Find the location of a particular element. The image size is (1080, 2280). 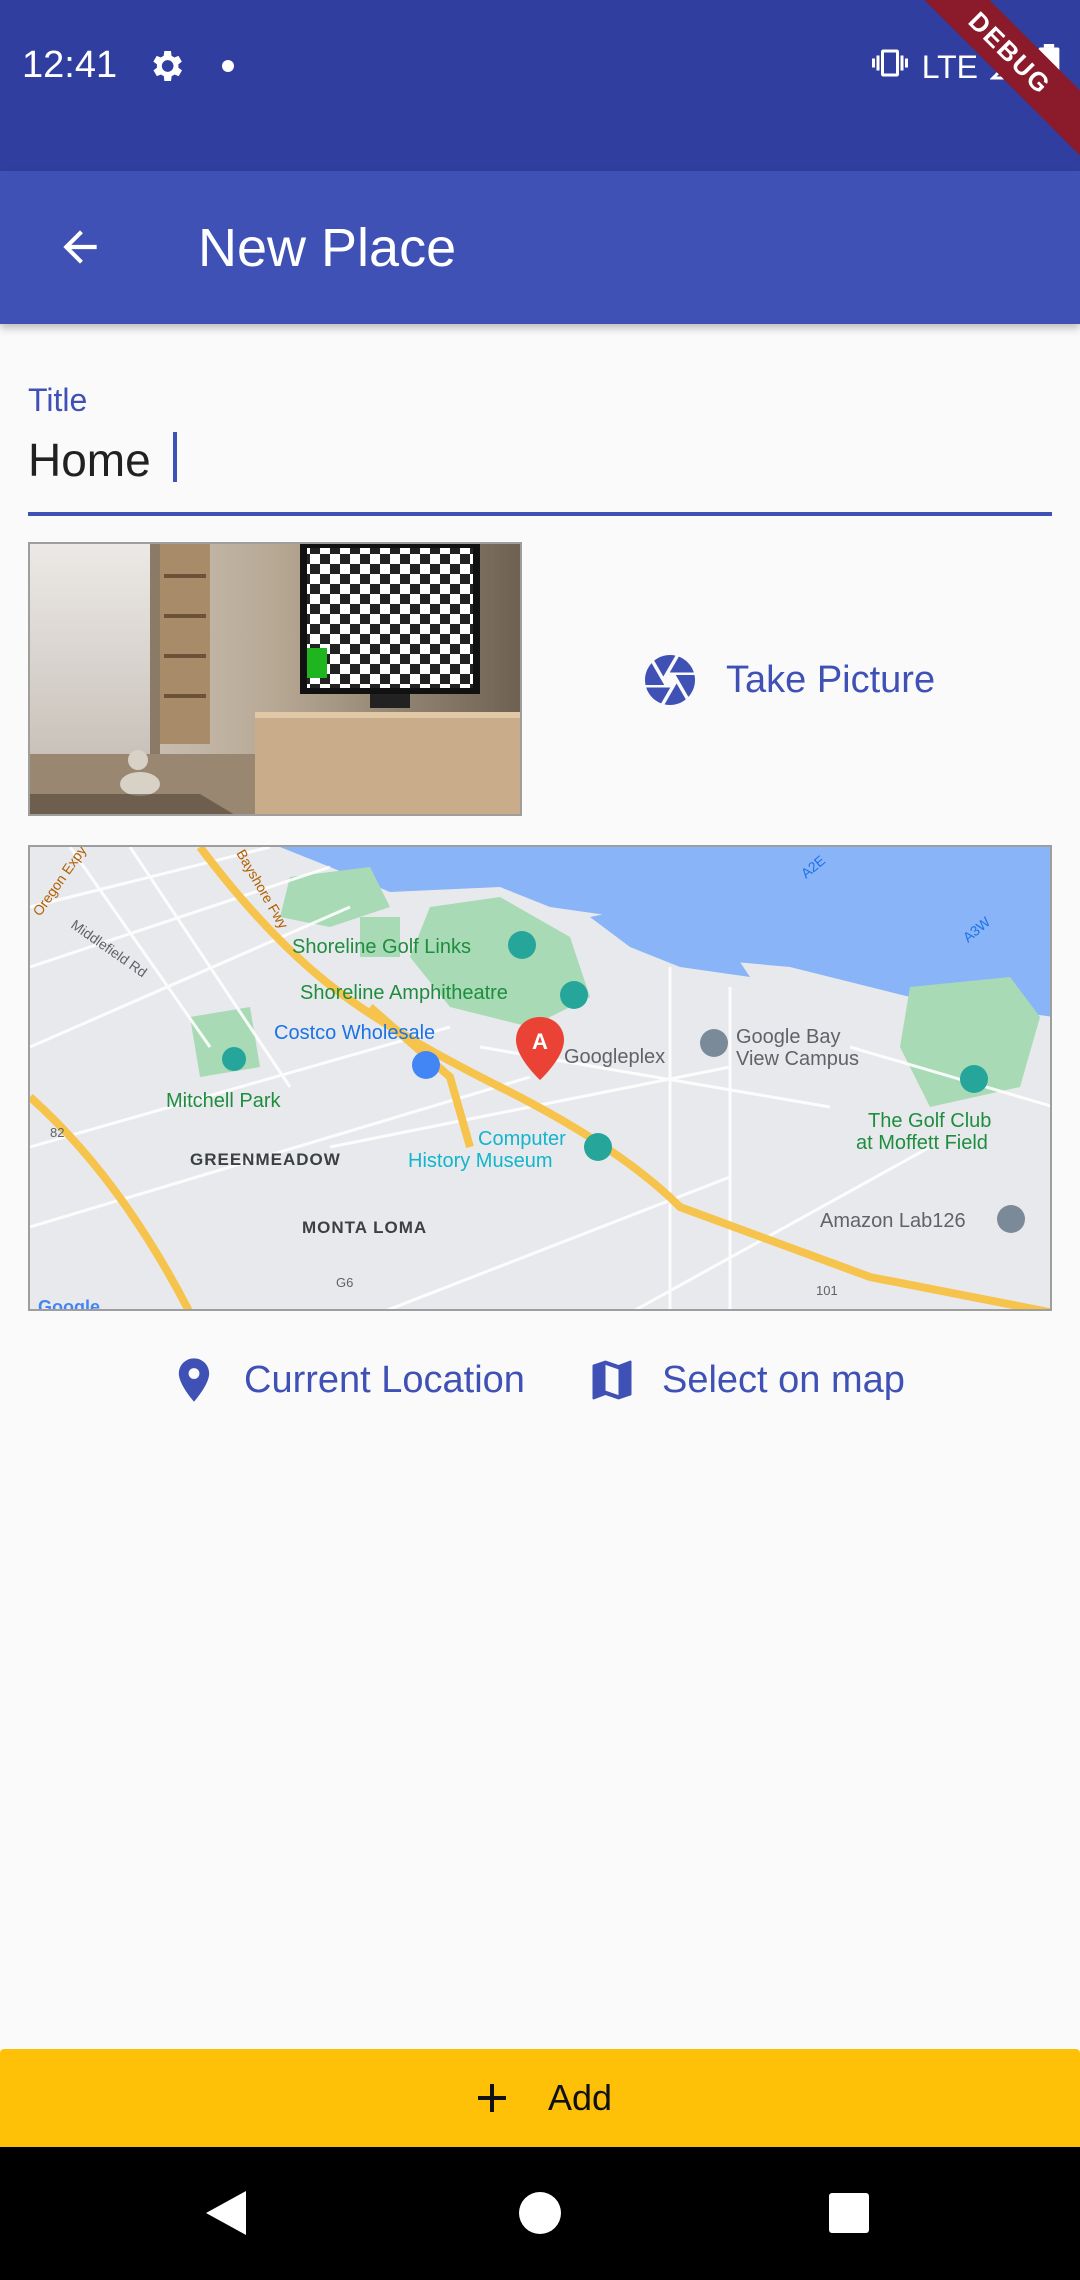

arrow-back-icon is located at coordinates (80, 247).